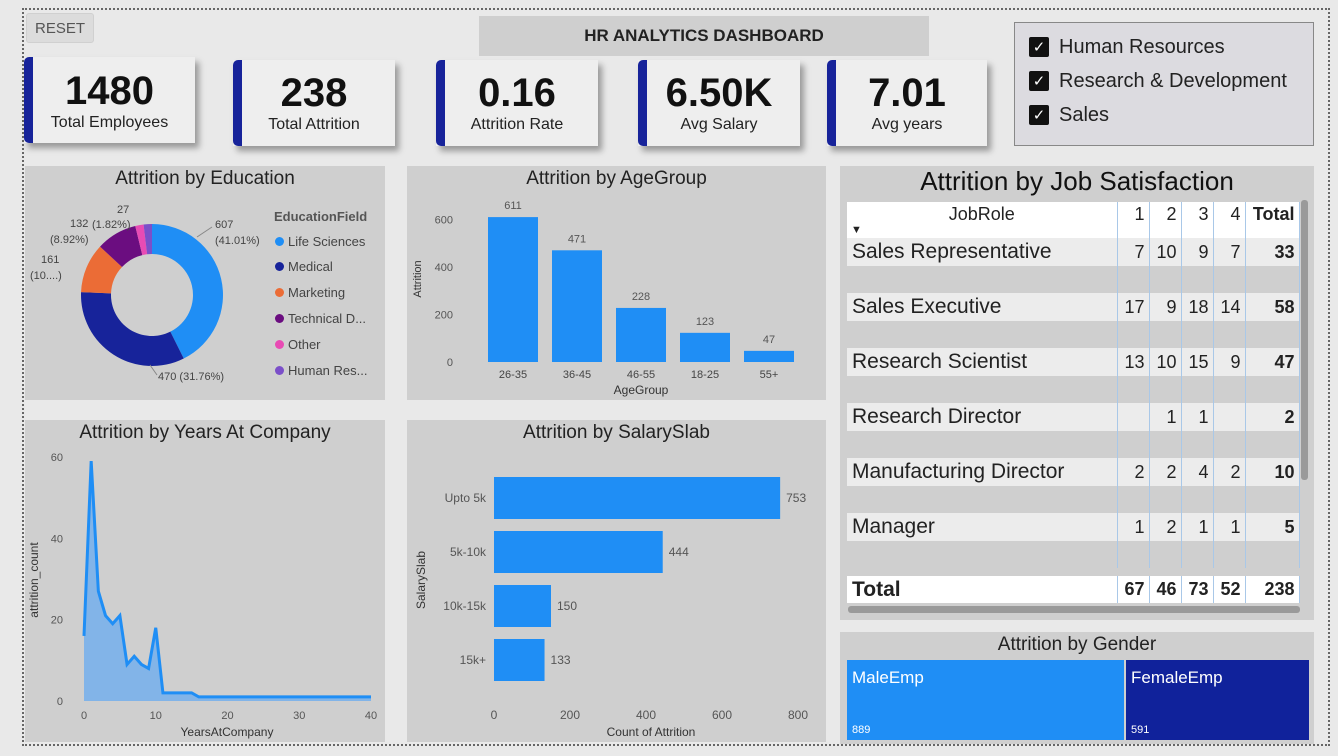 This screenshot has width=1338, height=756. What do you see at coordinates (1164, 47) in the screenshot?
I see `slicer-item-human-resources: ✓ Human Resources` at bounding box center [1164, 47].